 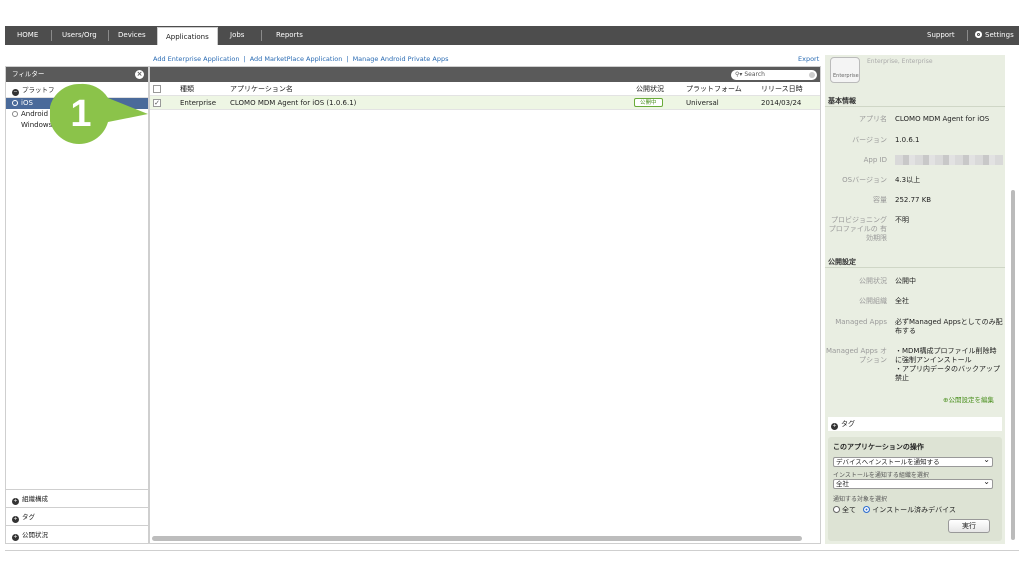 What do you see at coordinates (296, 59) in the screenshot?
I see `add-marketplace-link: Add MarketPlace Application` at bounding box center [296, 59].